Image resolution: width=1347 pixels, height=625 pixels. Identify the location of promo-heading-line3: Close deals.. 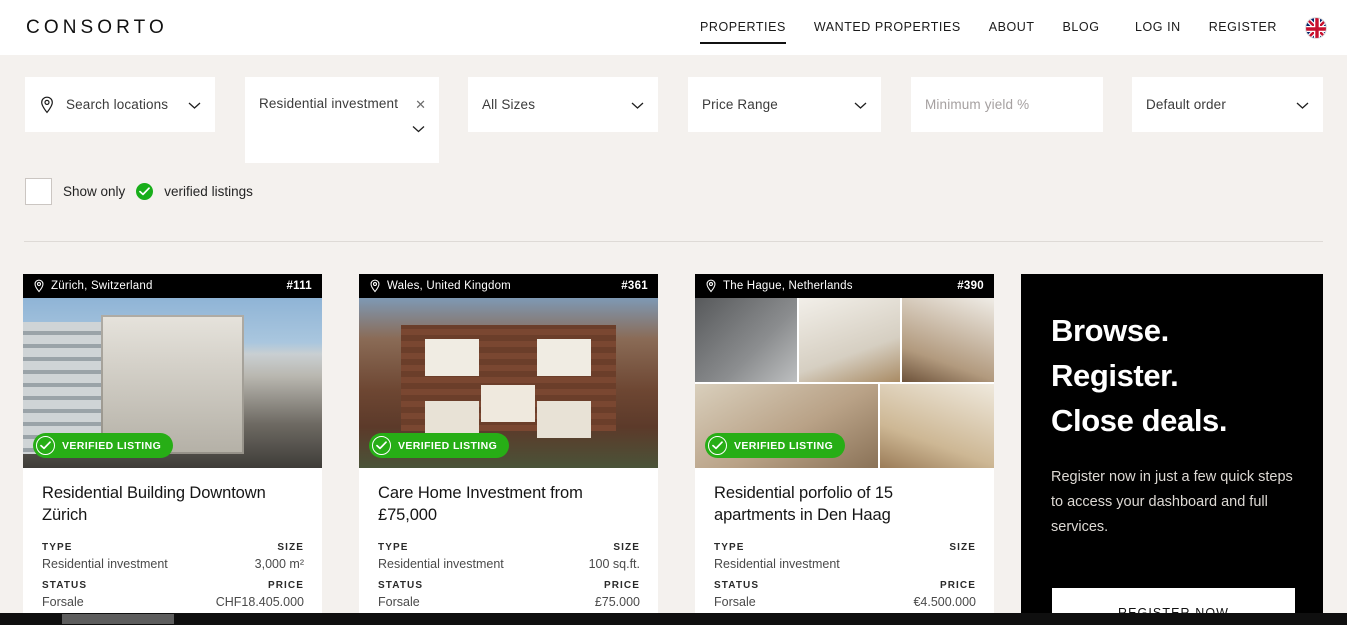
(1139, 420).